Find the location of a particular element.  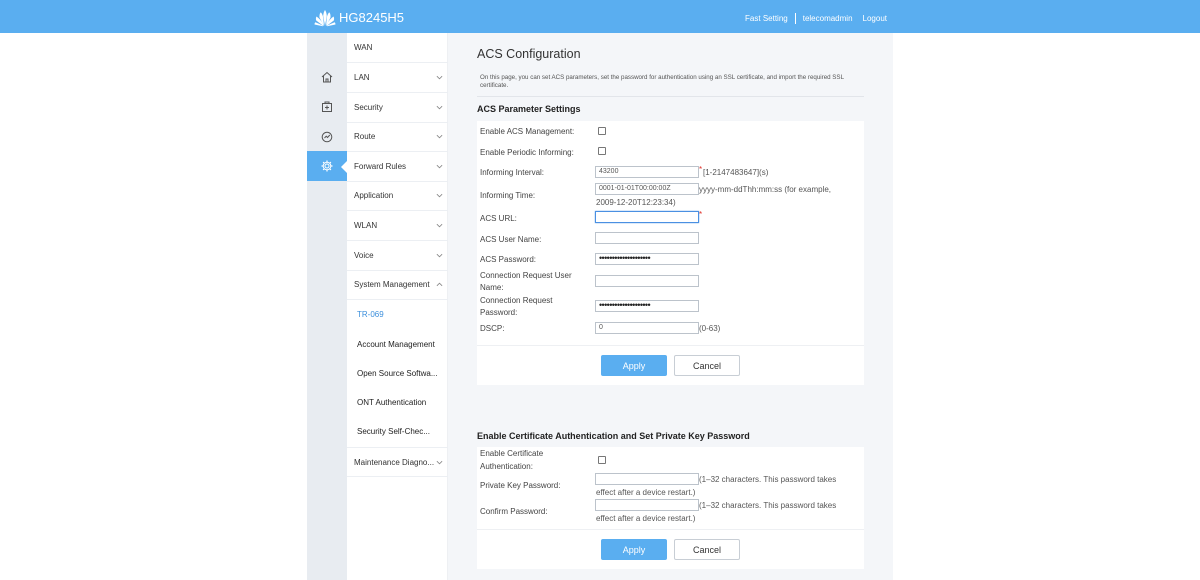

private-key-password-label: Private Key Password: is located at coordinates (520, 485).